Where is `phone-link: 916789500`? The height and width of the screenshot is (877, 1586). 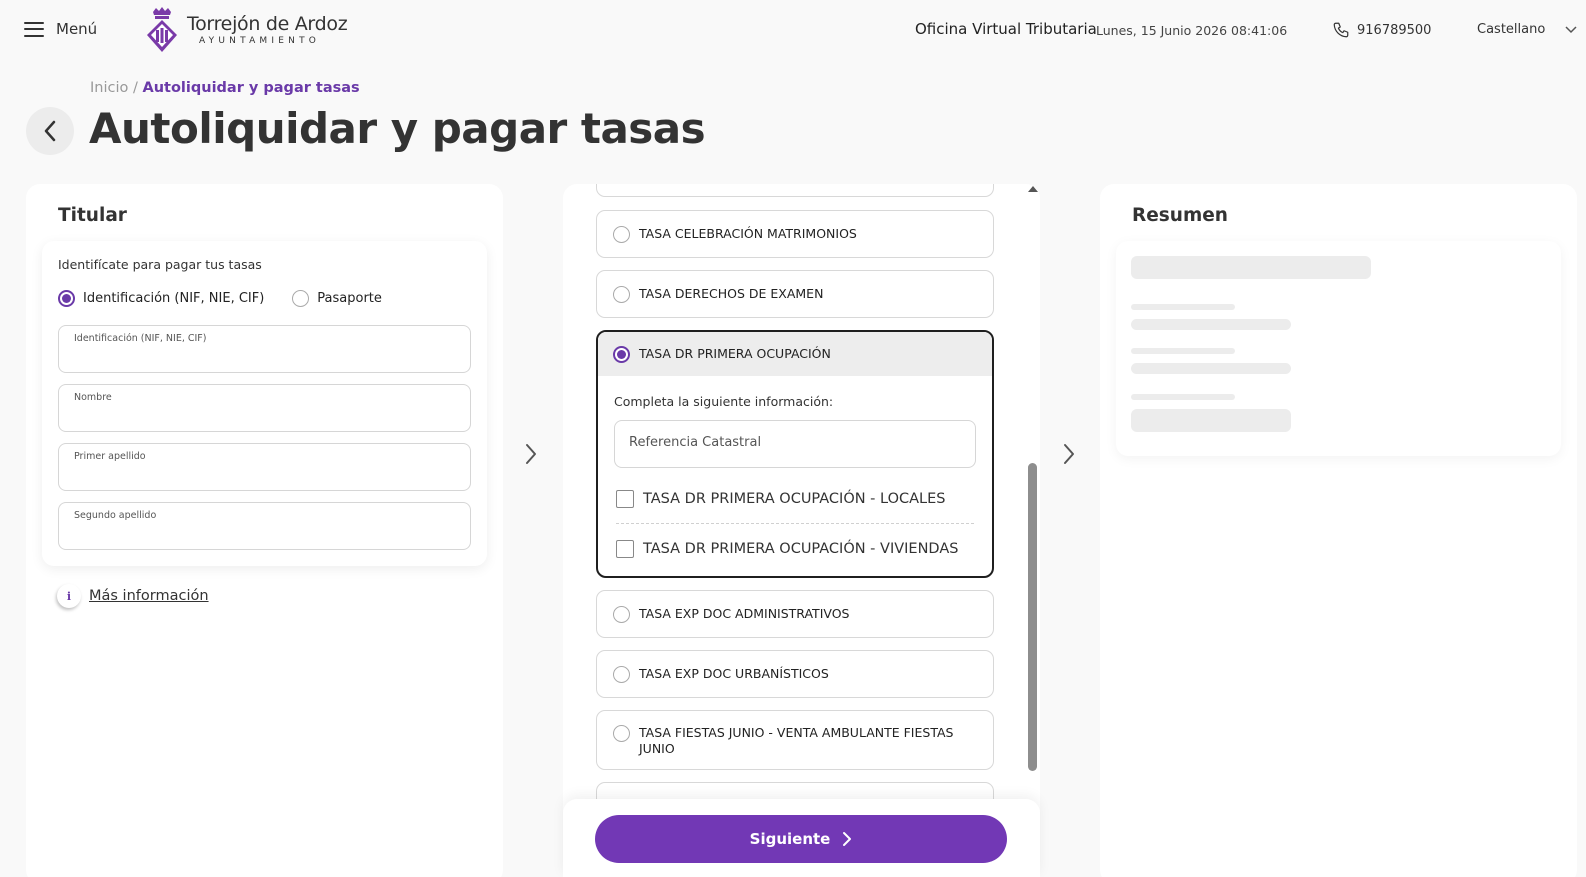 phone-link: 916789500 is located at coordinates (1381, 30).